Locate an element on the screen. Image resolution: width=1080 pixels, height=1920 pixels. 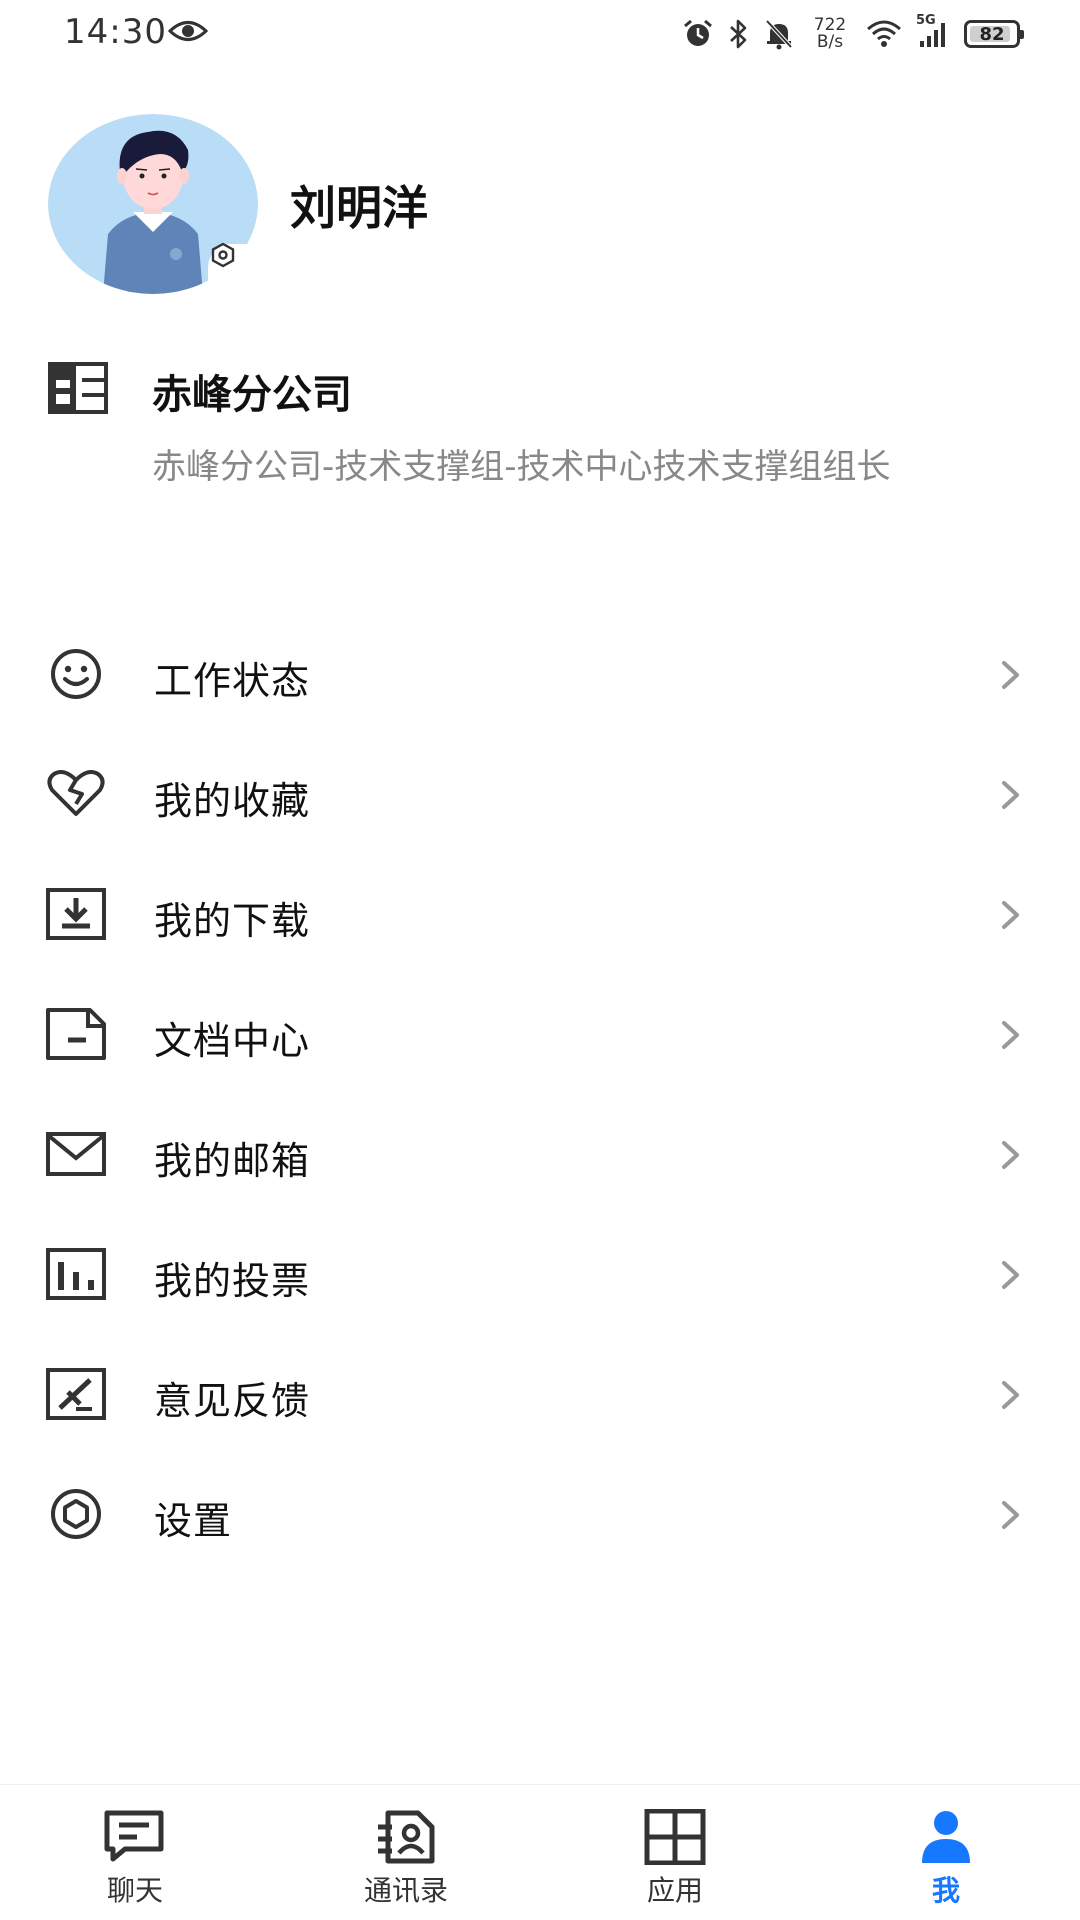
menu-item-label: 我的收藏 is located at coordinates (232, 801).